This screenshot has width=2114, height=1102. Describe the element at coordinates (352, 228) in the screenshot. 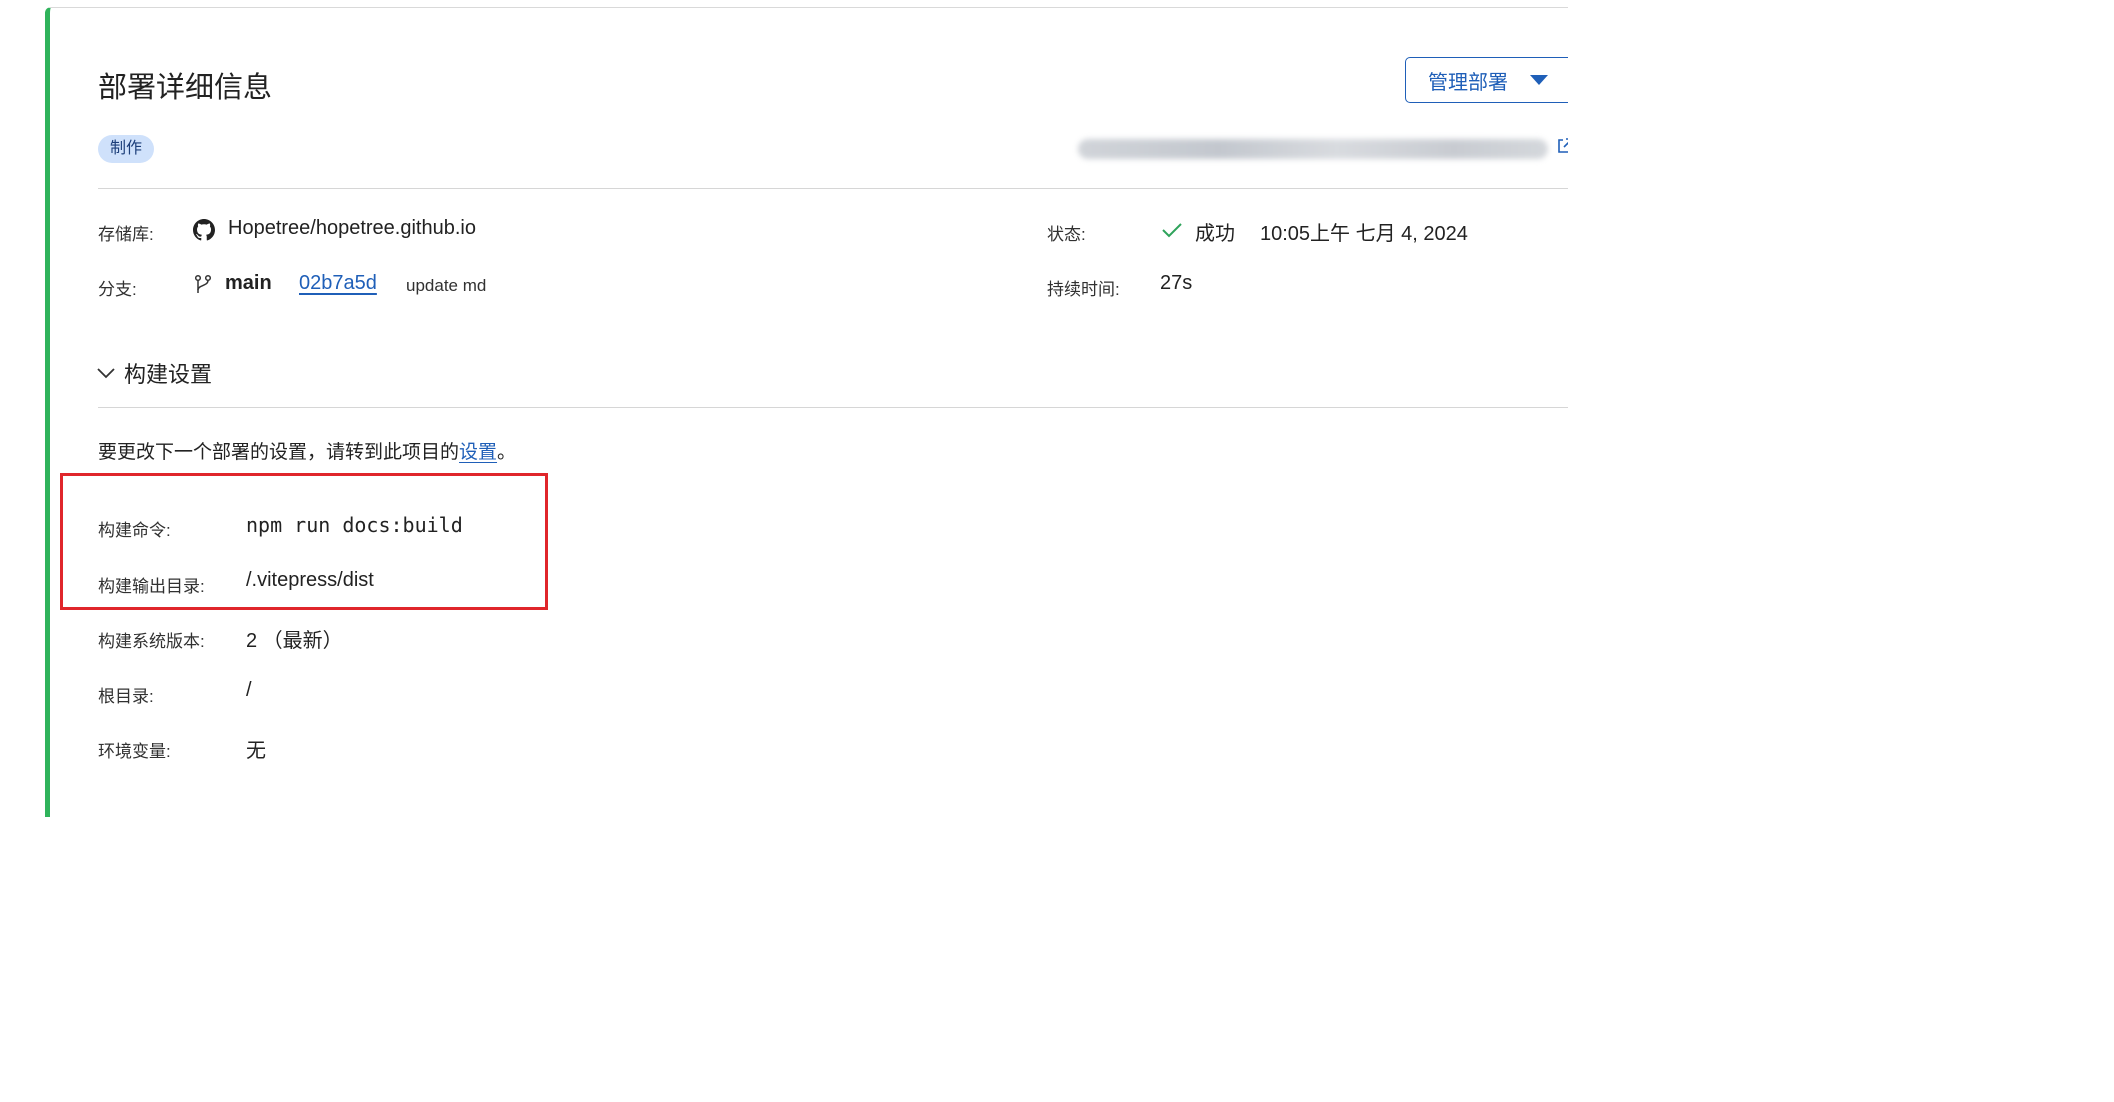

I see `repository-value: Hopetree/hopetree.github.io` at that location.